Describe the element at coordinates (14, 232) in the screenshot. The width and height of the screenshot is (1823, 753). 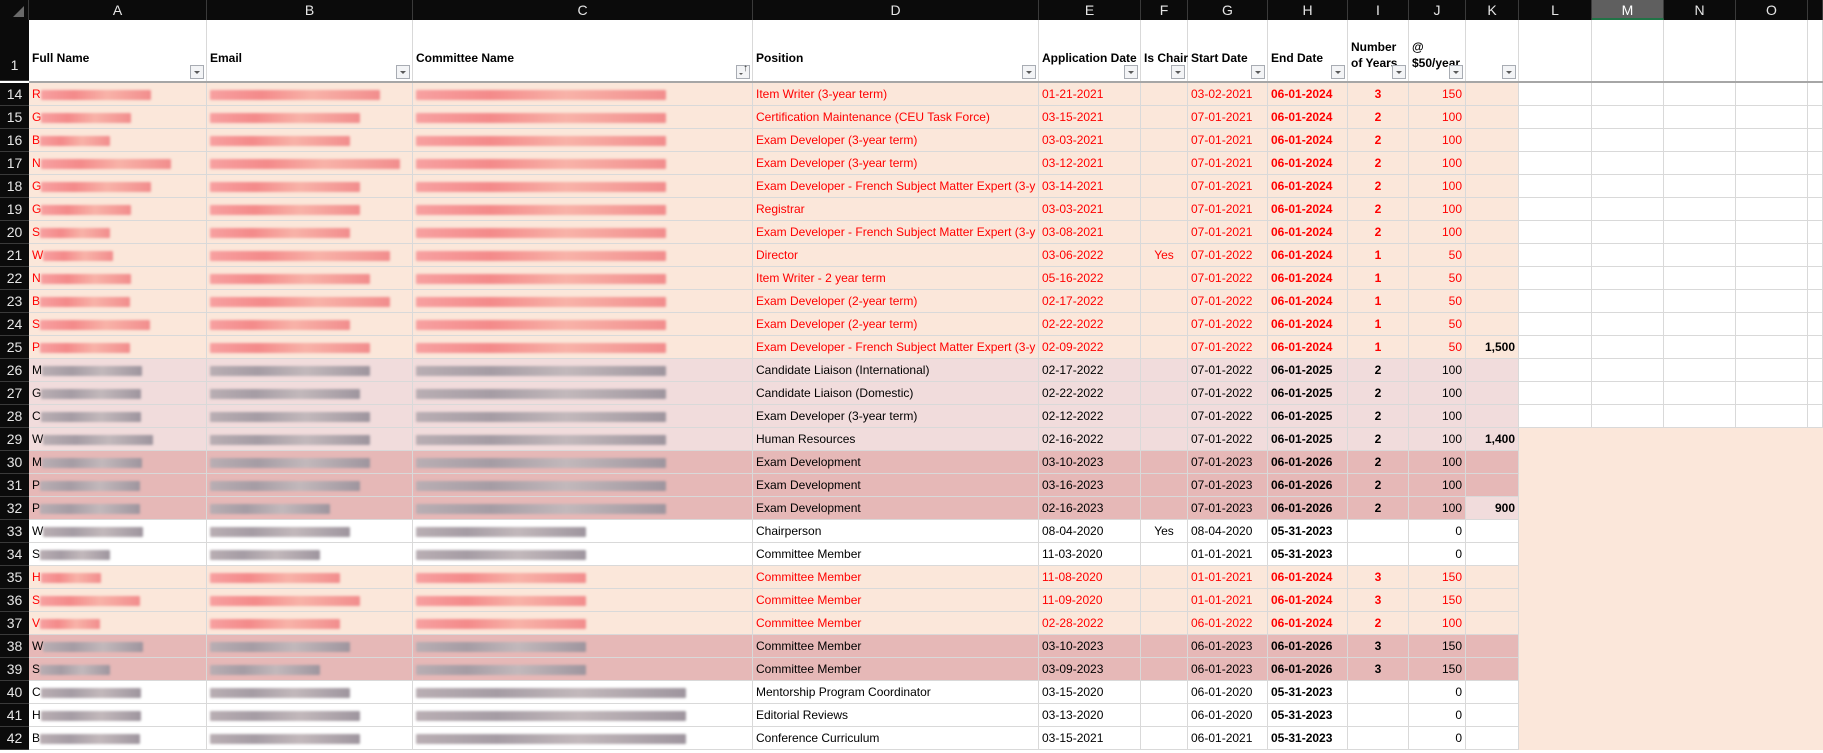
I see `row-header: 20` at that location.